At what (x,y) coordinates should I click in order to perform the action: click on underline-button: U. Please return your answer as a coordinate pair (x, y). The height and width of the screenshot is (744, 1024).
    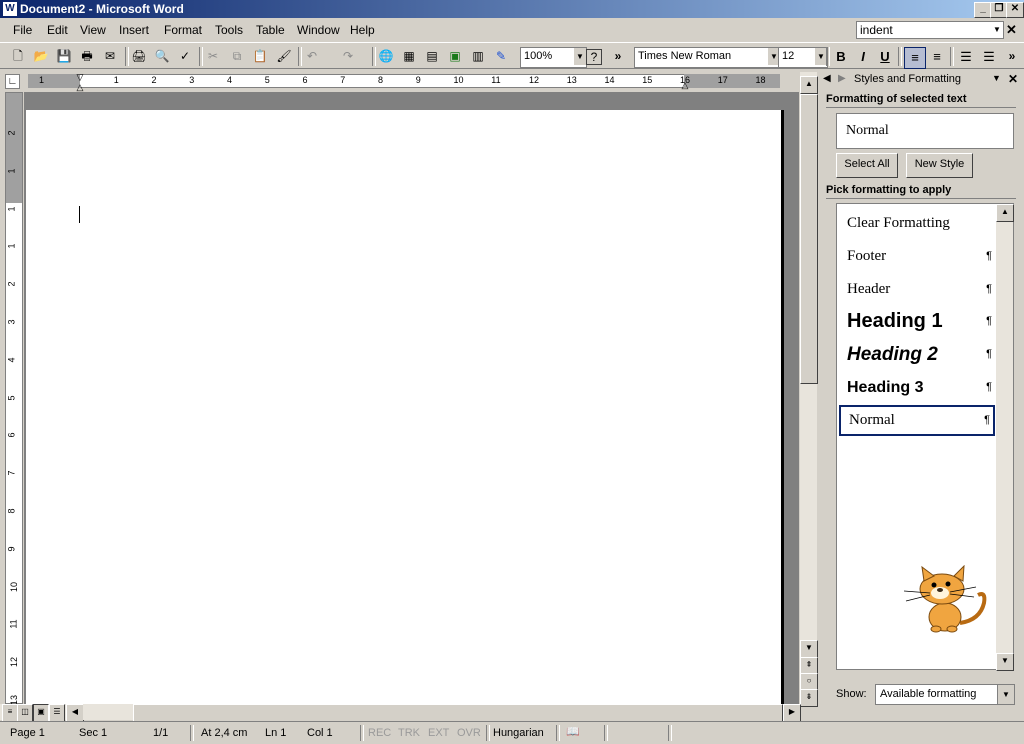
    Looking at the image, I should click on (885, 57).